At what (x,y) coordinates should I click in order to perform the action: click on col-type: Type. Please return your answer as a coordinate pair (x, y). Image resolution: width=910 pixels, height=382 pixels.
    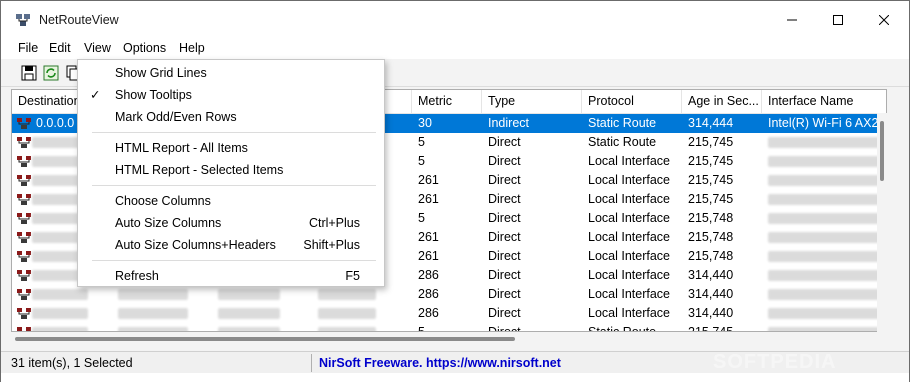
    Looking at the image, I should click on (532, 102).